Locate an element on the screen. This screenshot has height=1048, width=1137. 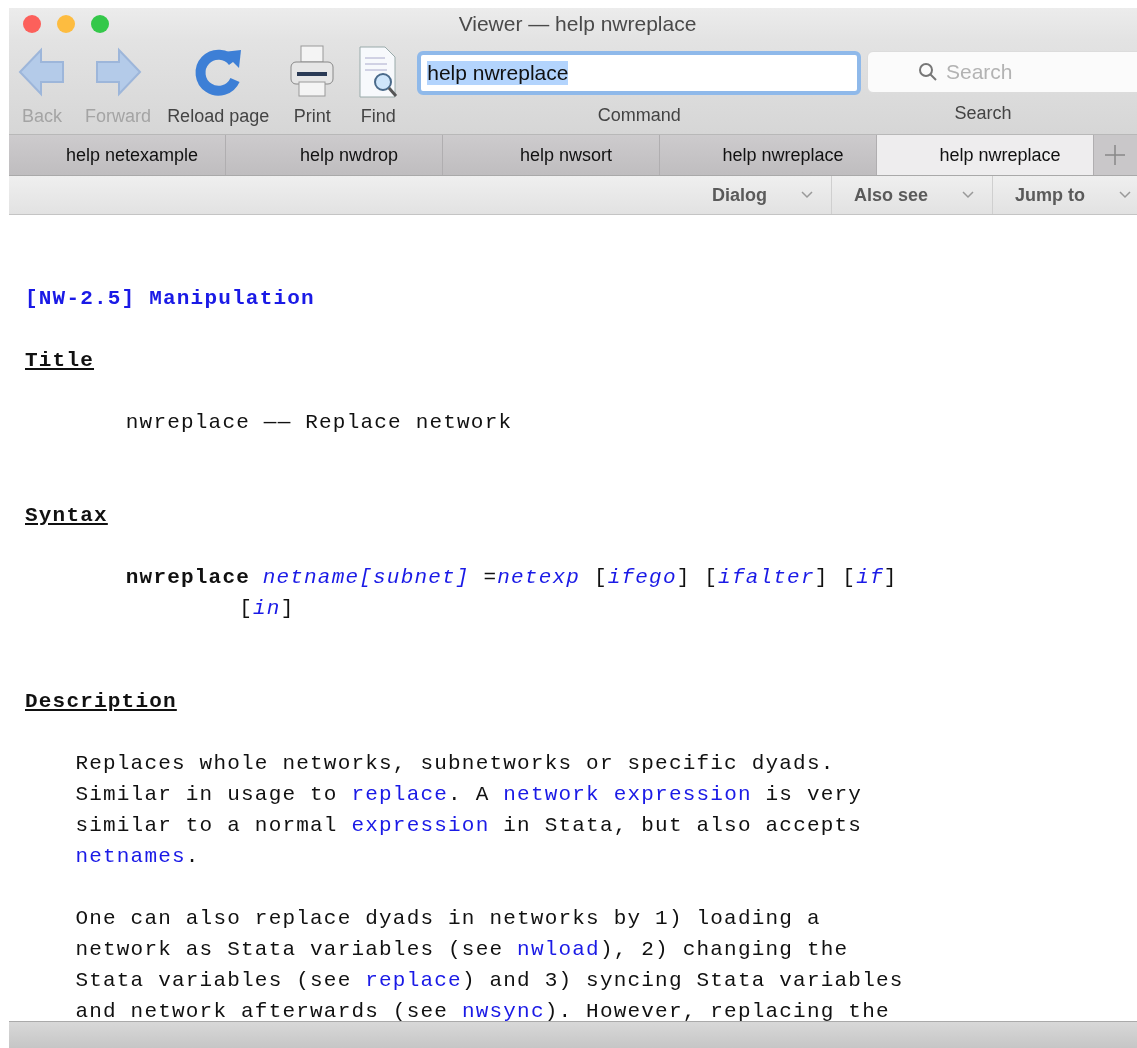
close-button is located at coordinates (32, 24).